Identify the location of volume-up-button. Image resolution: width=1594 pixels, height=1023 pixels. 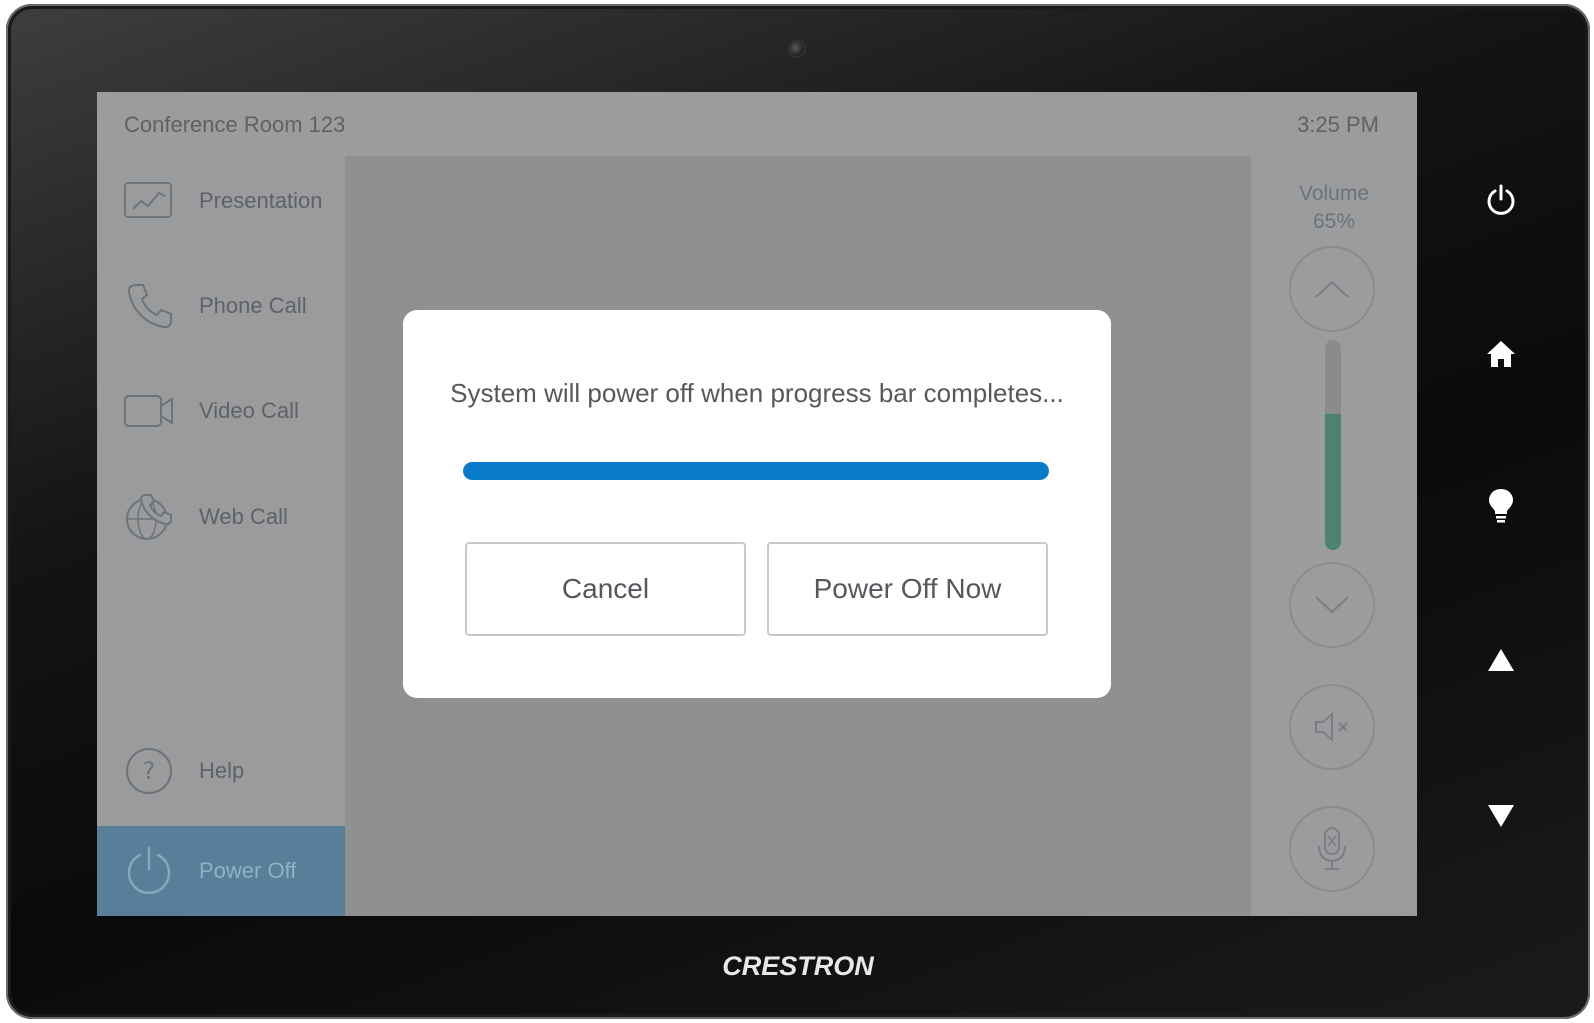
(1332, 289).